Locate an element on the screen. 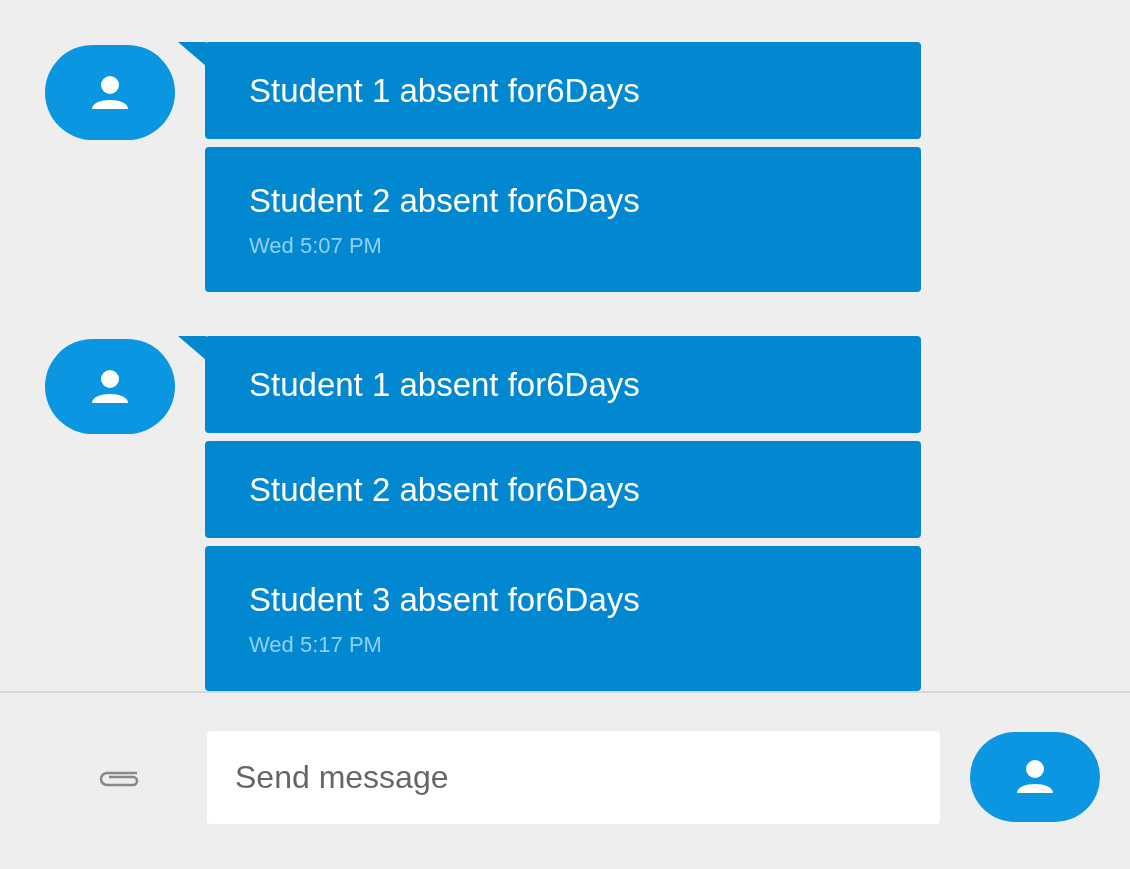  message-text: Student 3 absent for6Days is located at coordinates (445, 600).